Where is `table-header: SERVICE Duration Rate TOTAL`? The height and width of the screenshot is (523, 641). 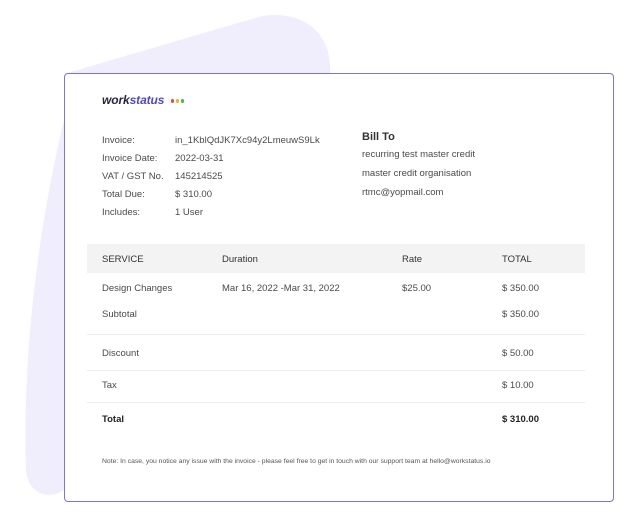 table-header: SERVICE Duration Rate TOTAL is located at coordinates (336, 258).